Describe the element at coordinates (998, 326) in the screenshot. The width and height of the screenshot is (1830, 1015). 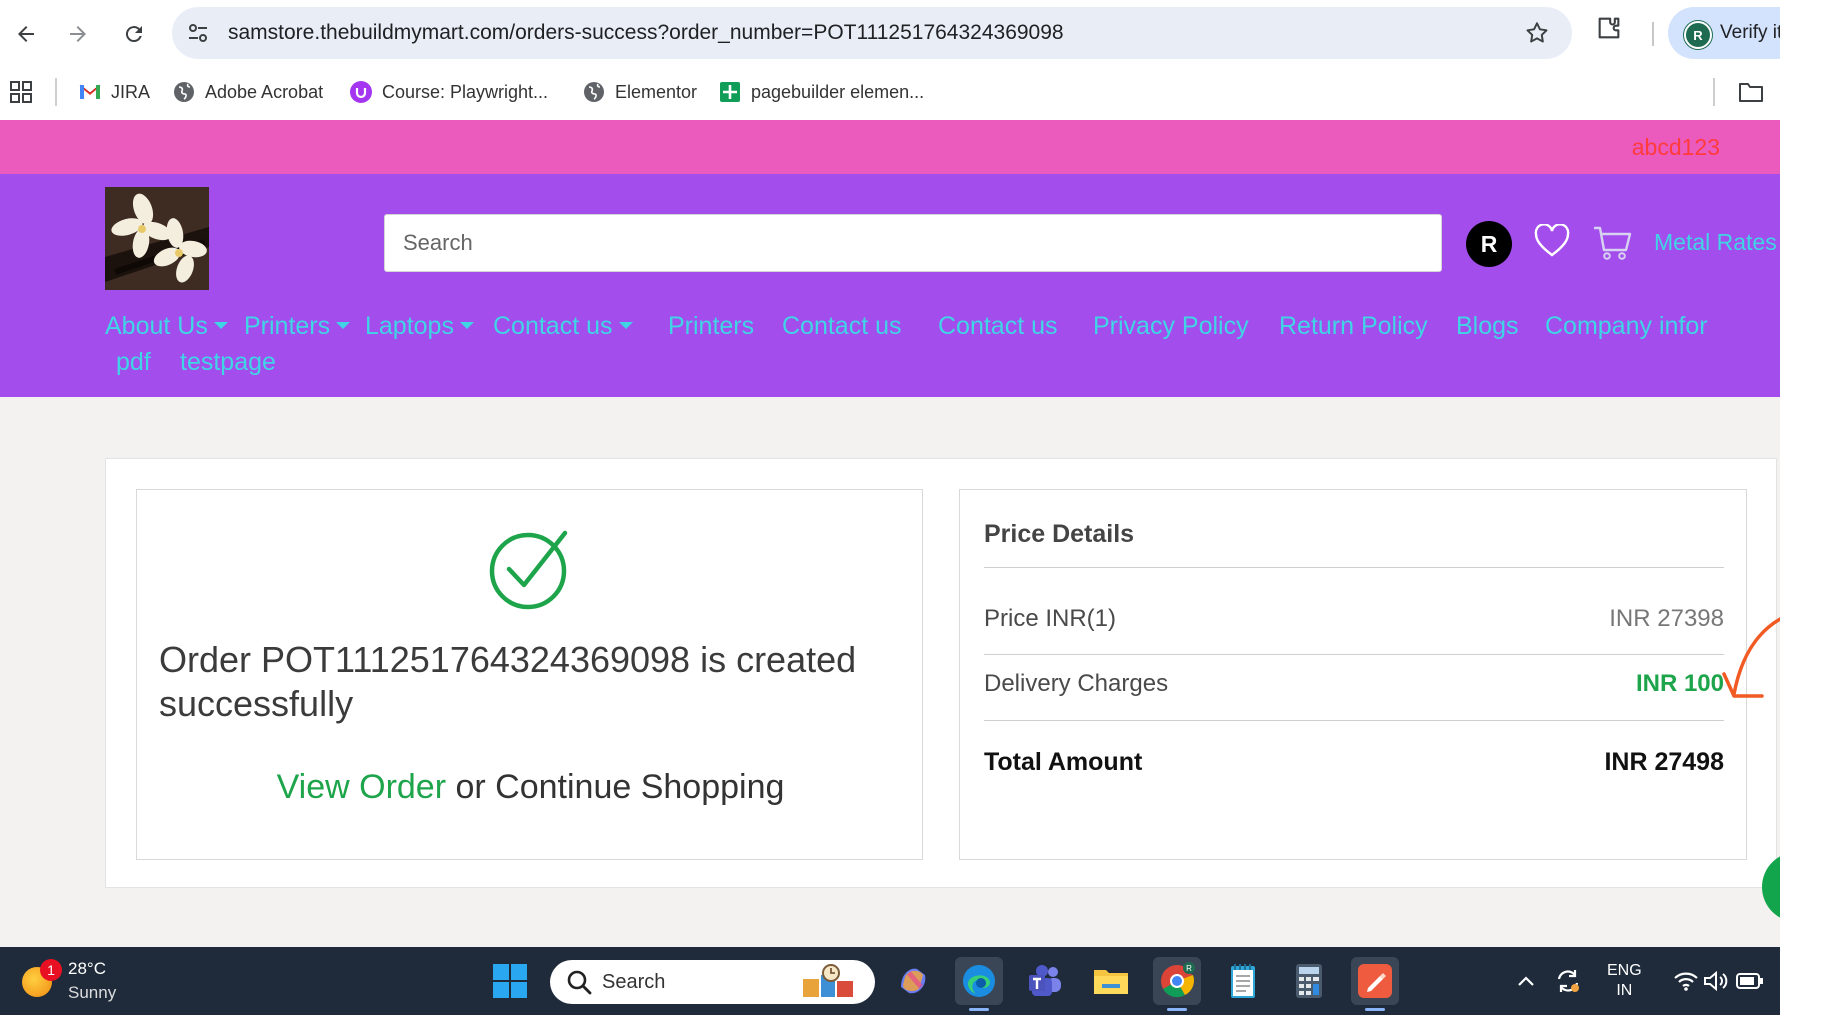
I see `menu-contact-us-2: Contact us` at that location.